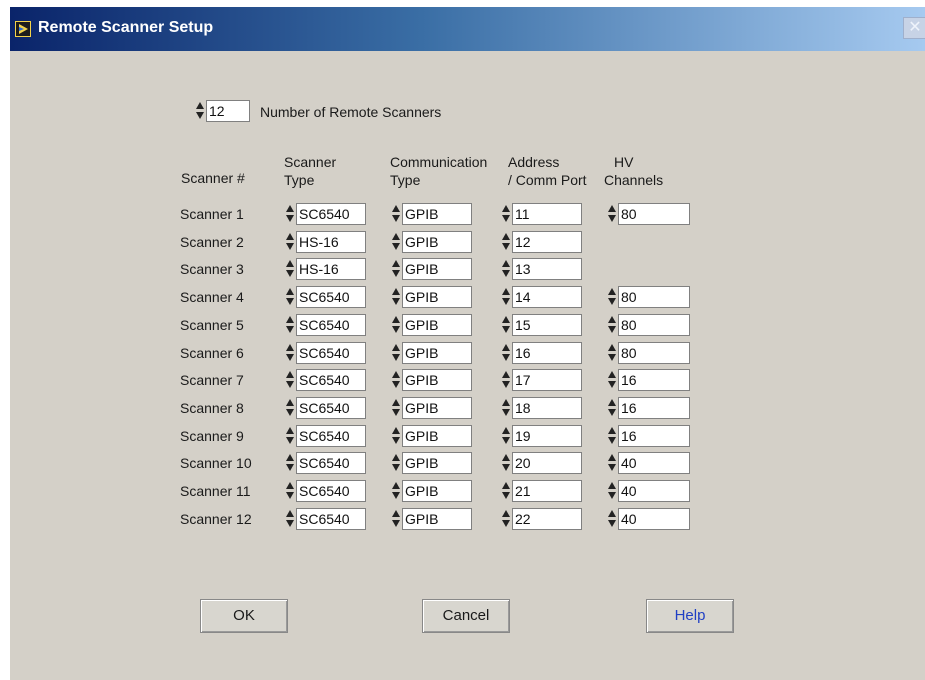 Image resolution: width=925 pixels, height=680 pixels. What do you see at coordinates (547, 269) in the screenshot?
I see `scanner-address-field: 13` at bounding box center [547, 269].